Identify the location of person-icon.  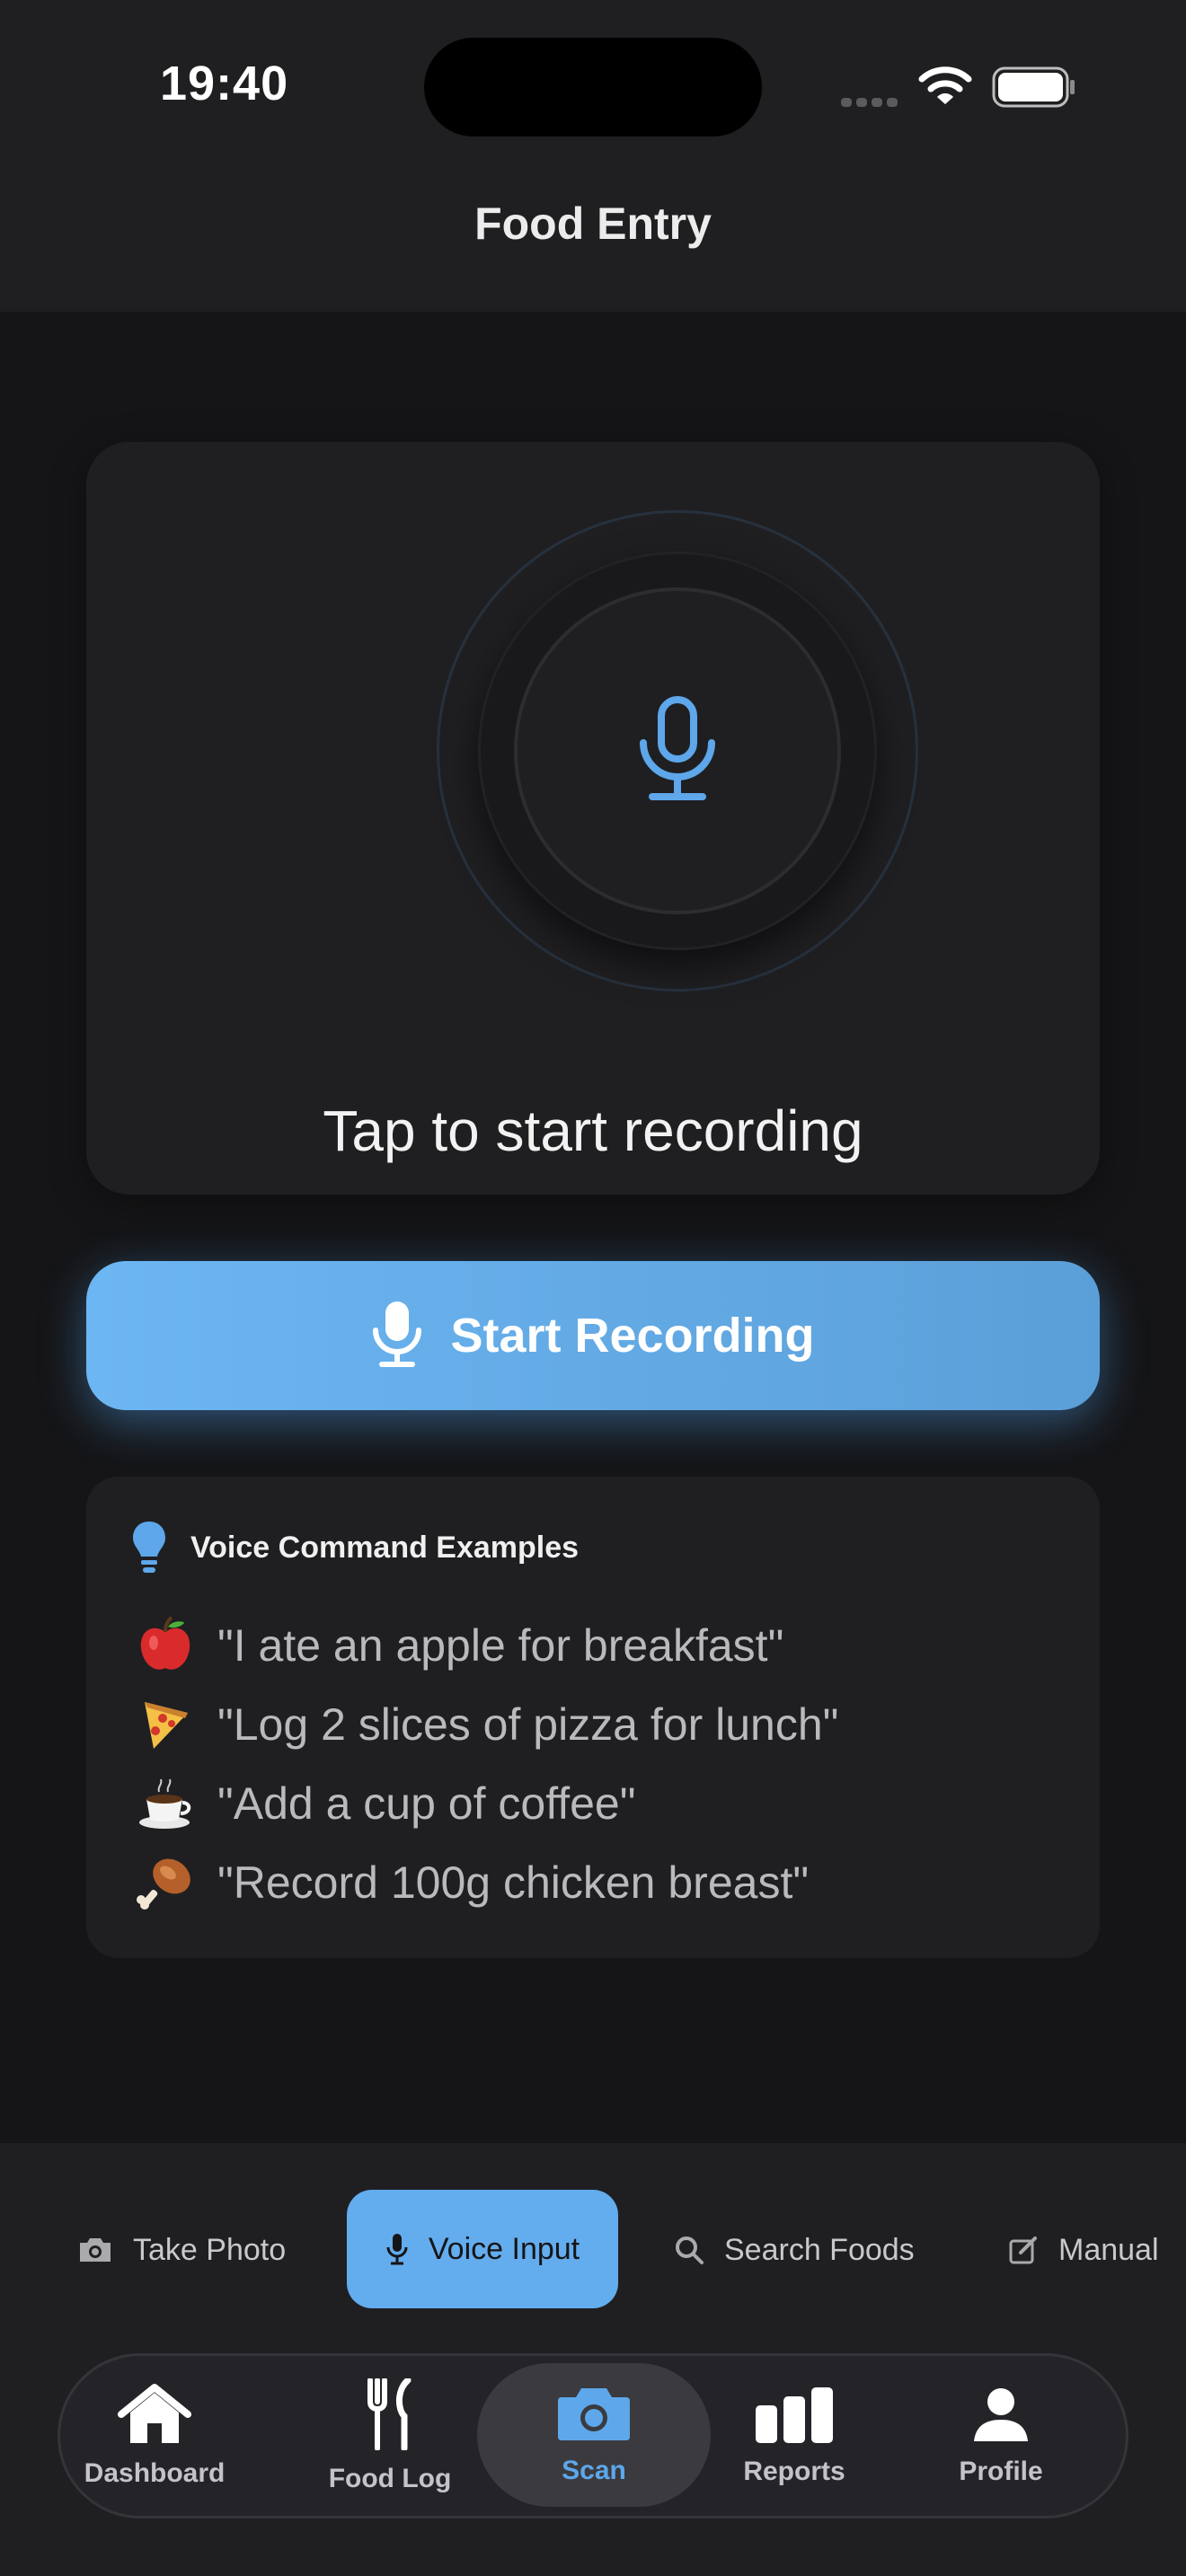
(1001, 2417).